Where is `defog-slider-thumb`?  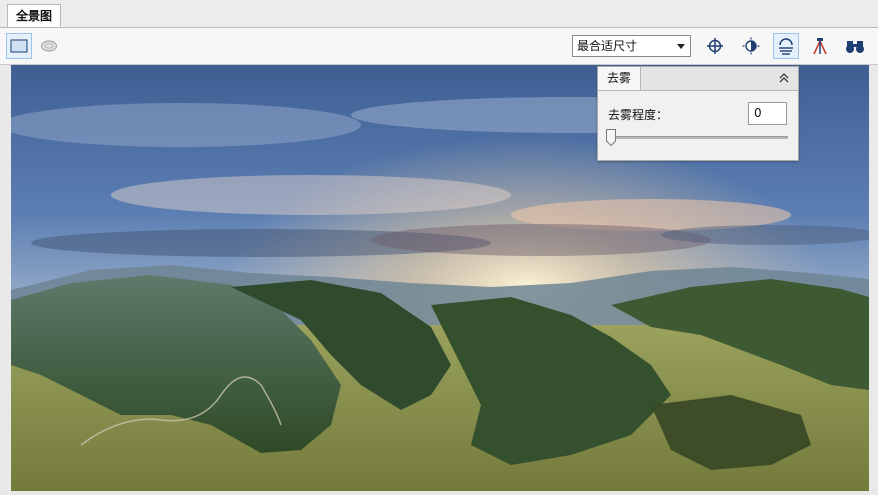 defog-slider-thumb is located at coordinates (611, 139).